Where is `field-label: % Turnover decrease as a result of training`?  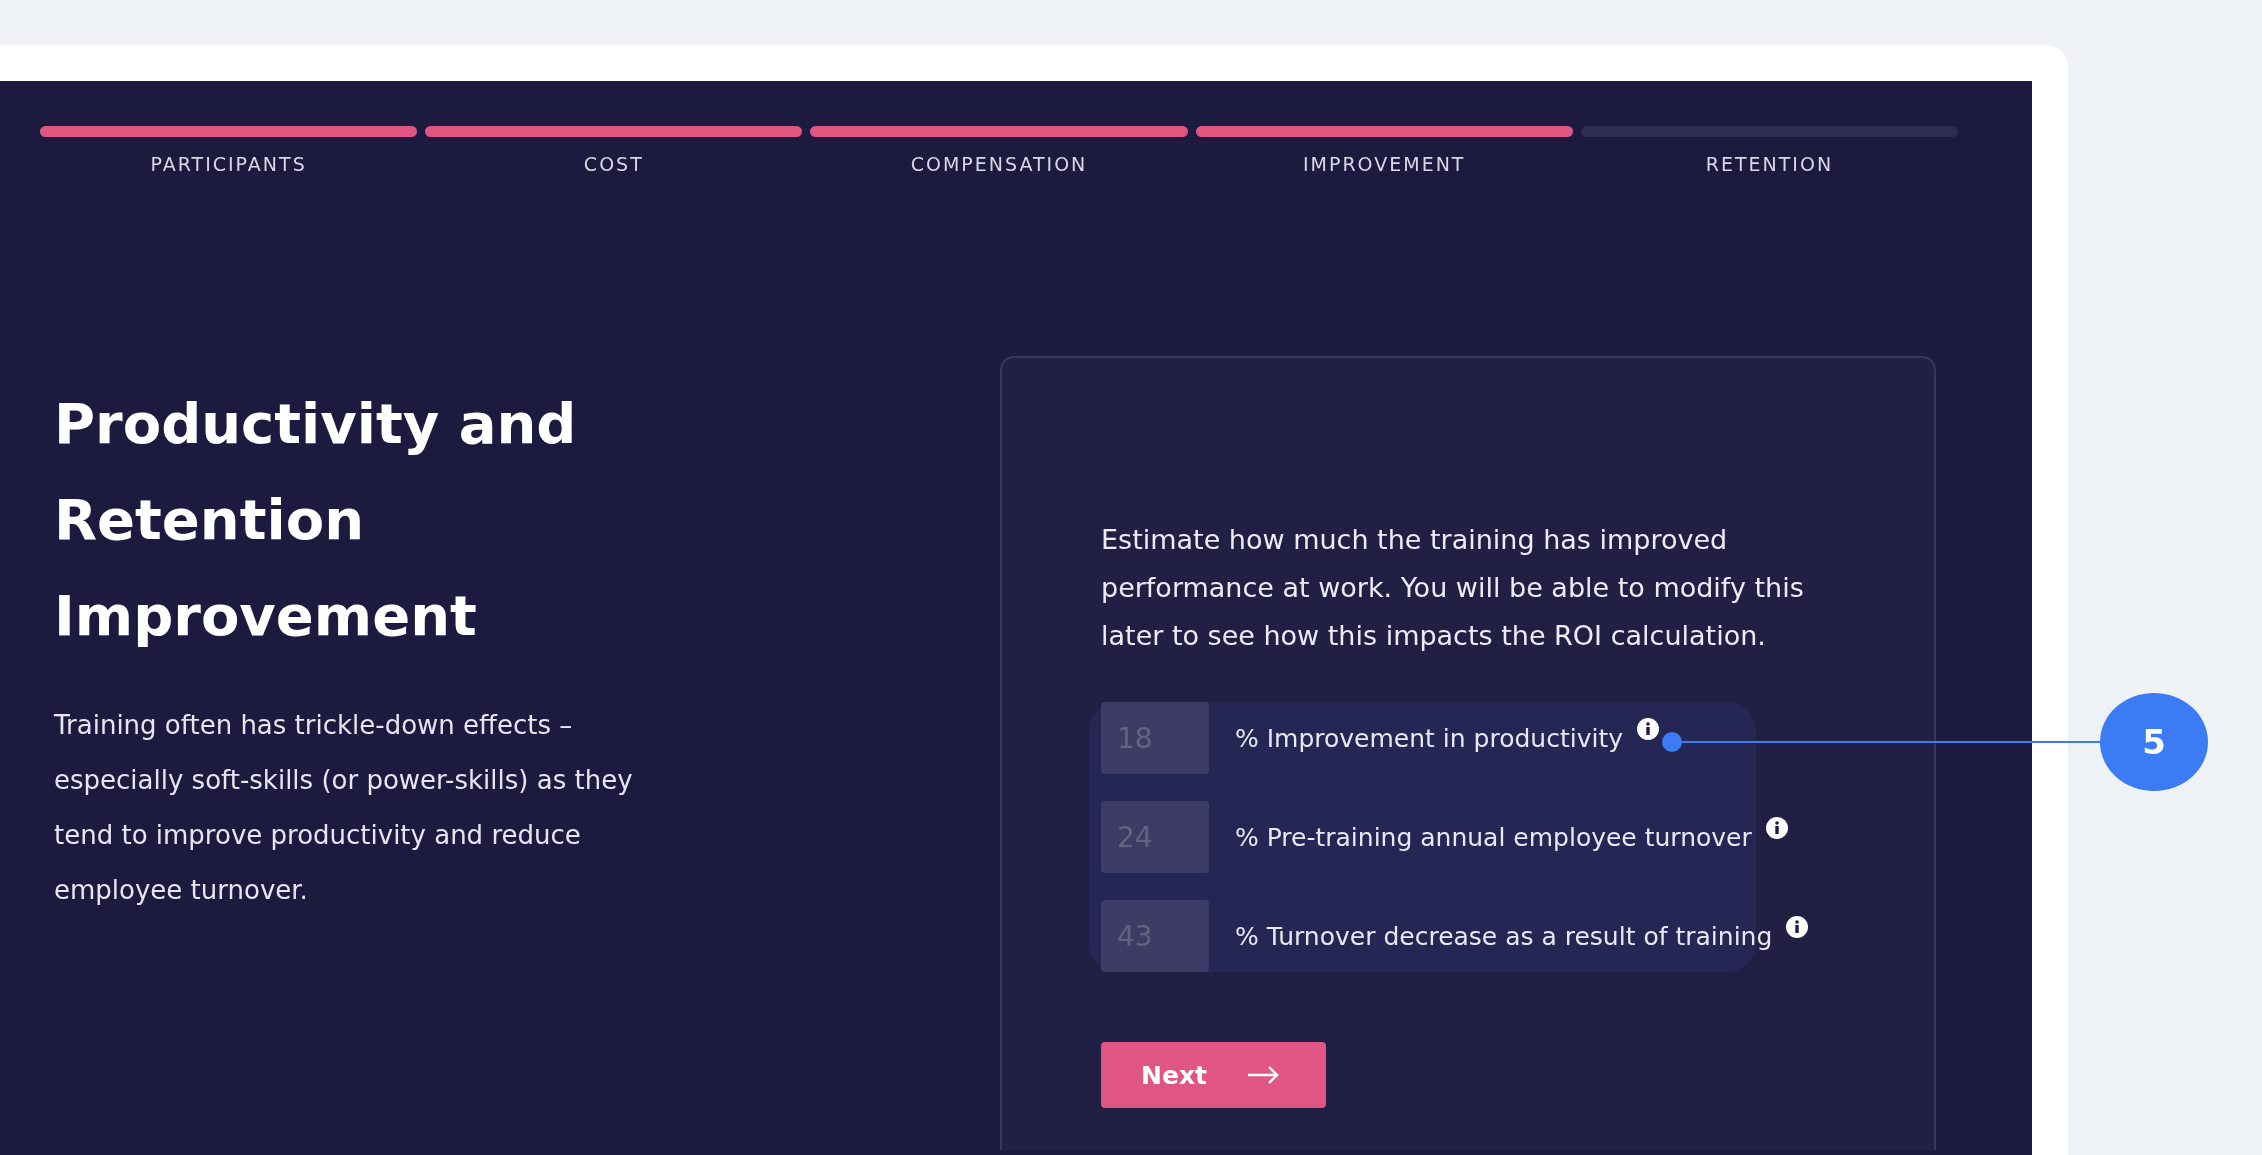 field-label: % Turnover decrease as a result of training is located at coordinates (1504, 936).